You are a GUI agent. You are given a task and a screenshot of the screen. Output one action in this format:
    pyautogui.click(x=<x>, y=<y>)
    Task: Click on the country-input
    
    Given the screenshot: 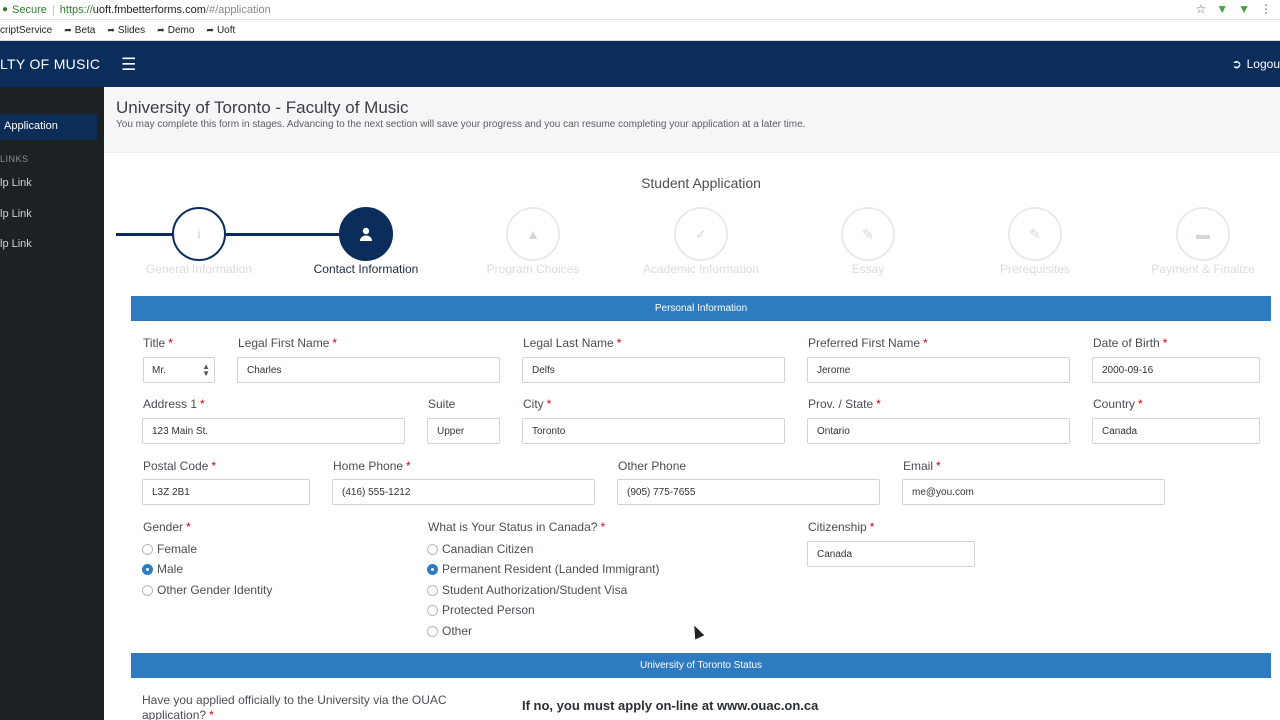 What is the action you would take?
    pyautogui.click(x=1176, y=431)
    